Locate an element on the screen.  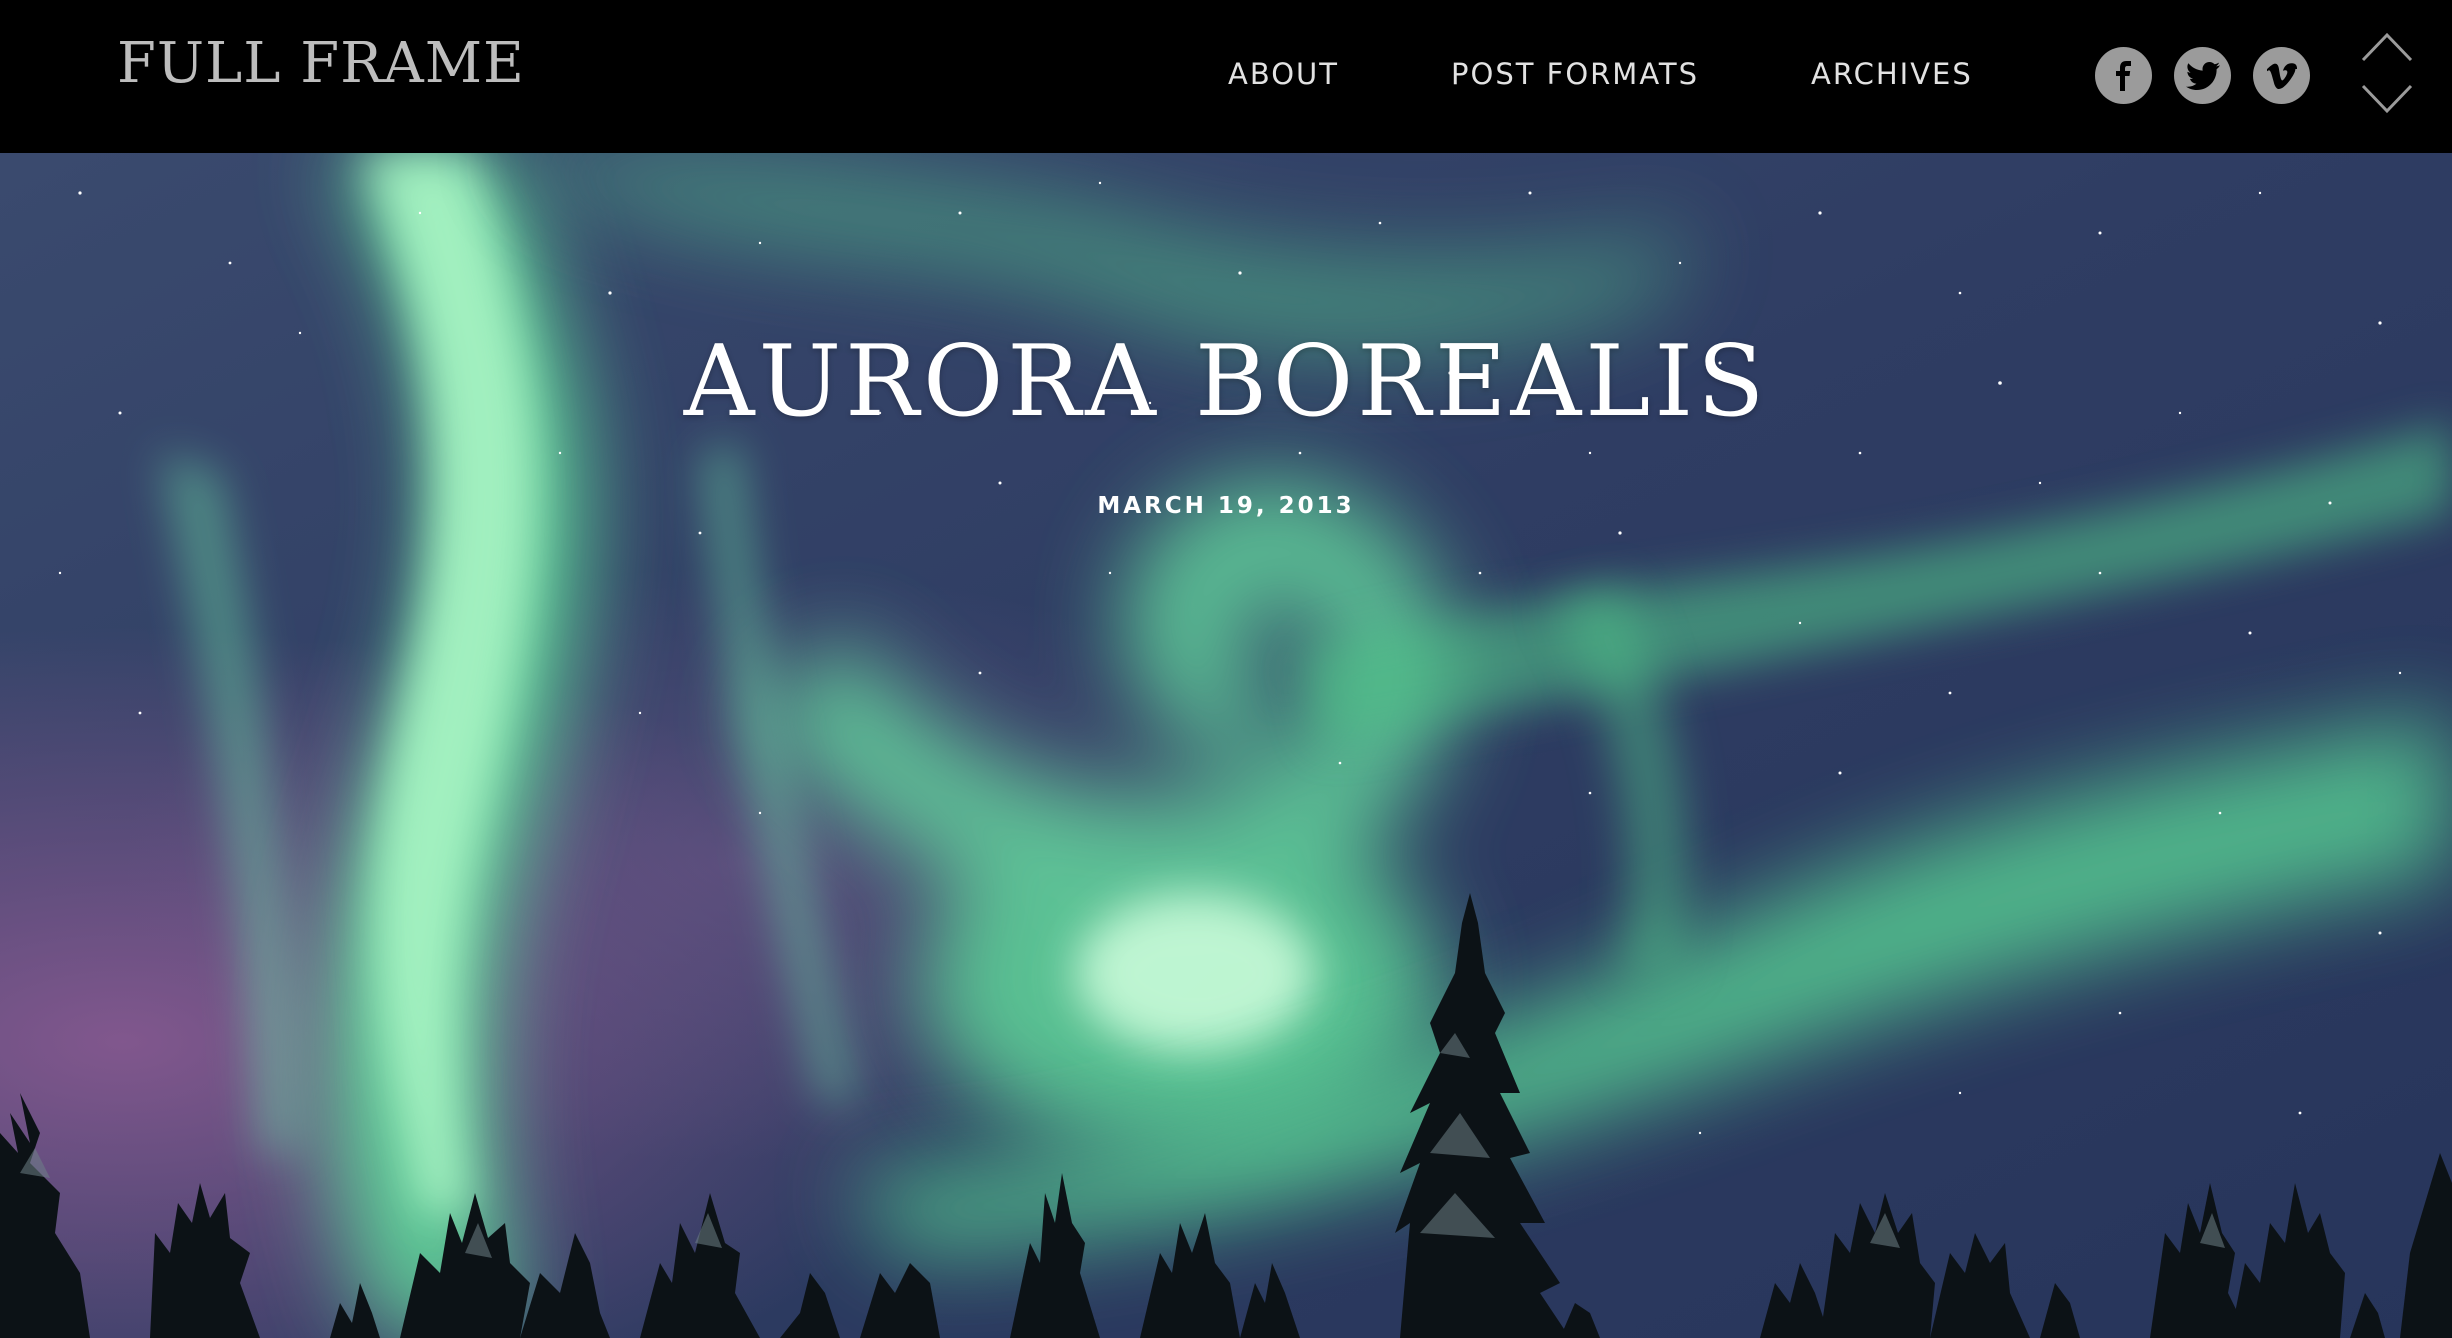
post-date: MARCH 19, 2013 is located at coordinates (1226, 506).